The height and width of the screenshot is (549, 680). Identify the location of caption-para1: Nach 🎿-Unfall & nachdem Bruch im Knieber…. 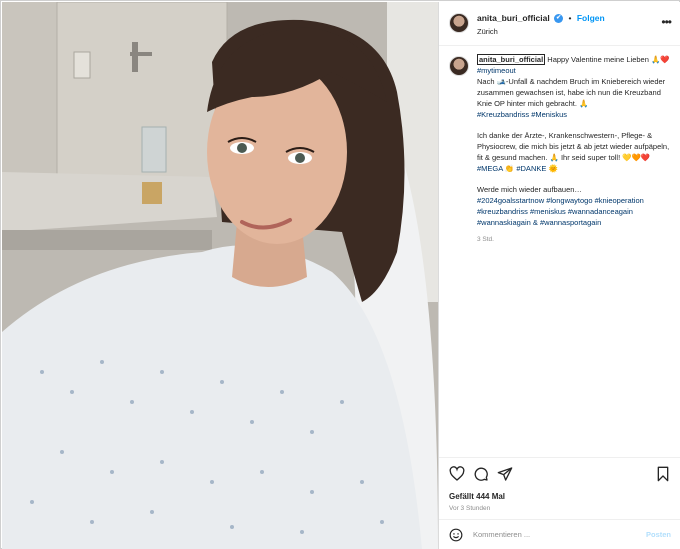
(571, 92).